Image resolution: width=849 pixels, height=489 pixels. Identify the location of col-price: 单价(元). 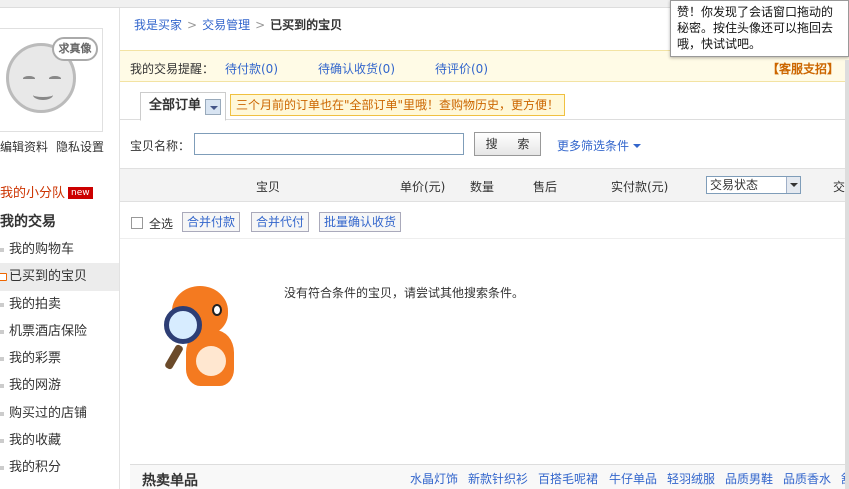
(423, 187).